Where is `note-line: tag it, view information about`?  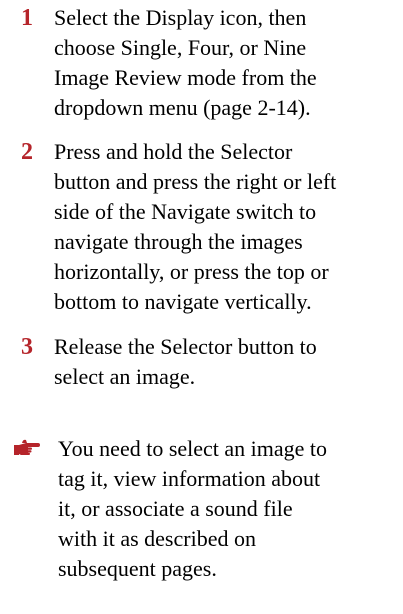
note-line: tag it, view information about is located at coordinates (189, 478).